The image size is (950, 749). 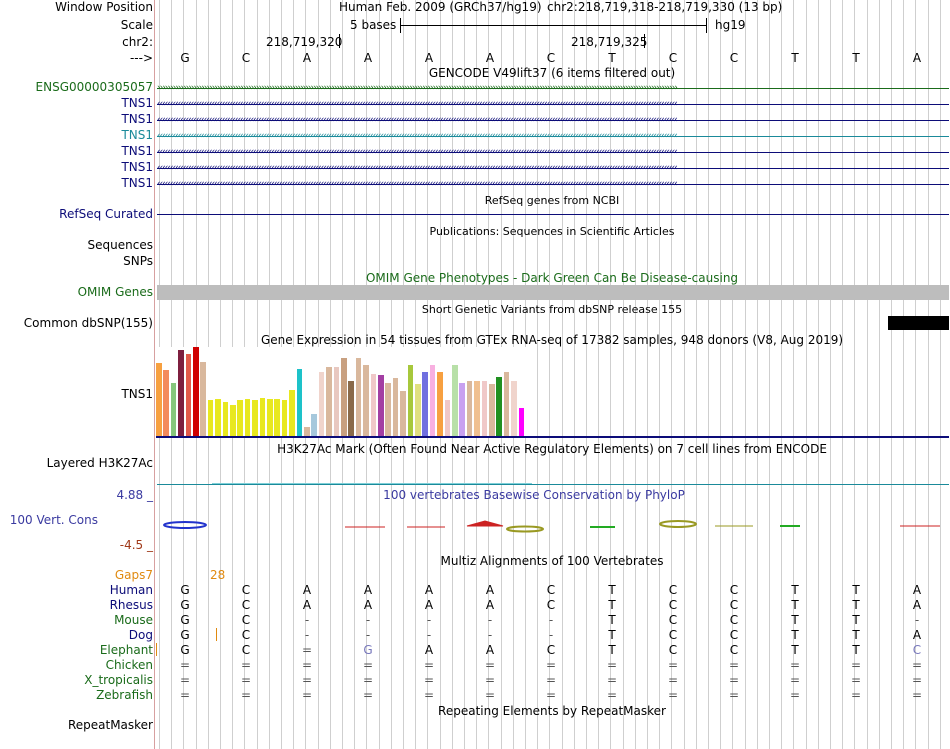 What do you see at coordinates (553, 214) in the screenshot?
I see `refseq-gene-line` at bounding box center [553, 214].